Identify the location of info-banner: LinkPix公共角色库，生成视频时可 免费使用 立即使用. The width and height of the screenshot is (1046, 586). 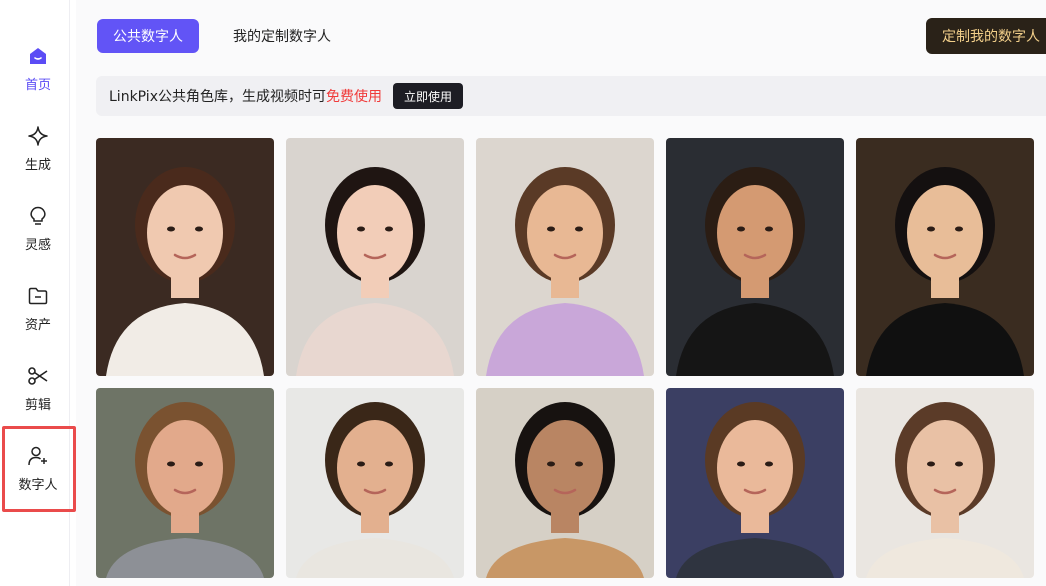
(571, 96).